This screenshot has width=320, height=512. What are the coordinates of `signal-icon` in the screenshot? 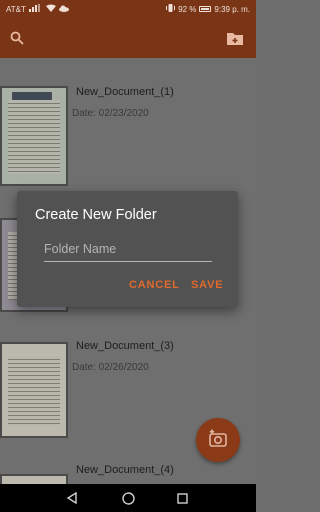 It's located at (35, 9).